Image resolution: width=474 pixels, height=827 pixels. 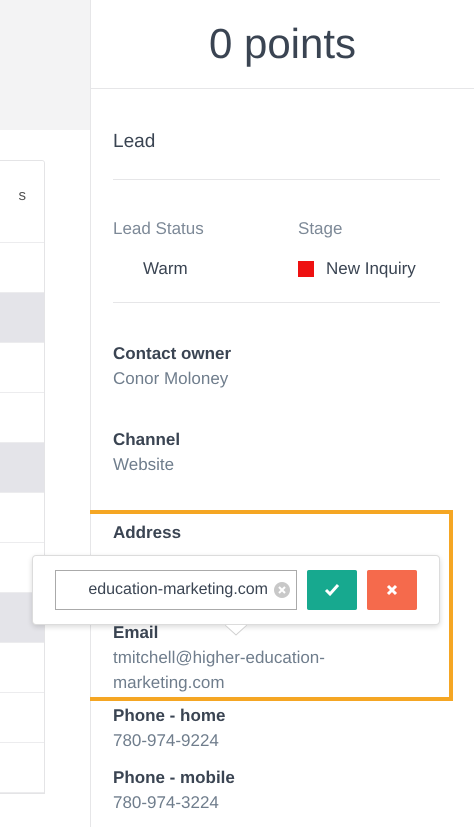 I want to click on field-value: Conor Moloney, so click(x=170, y=379).